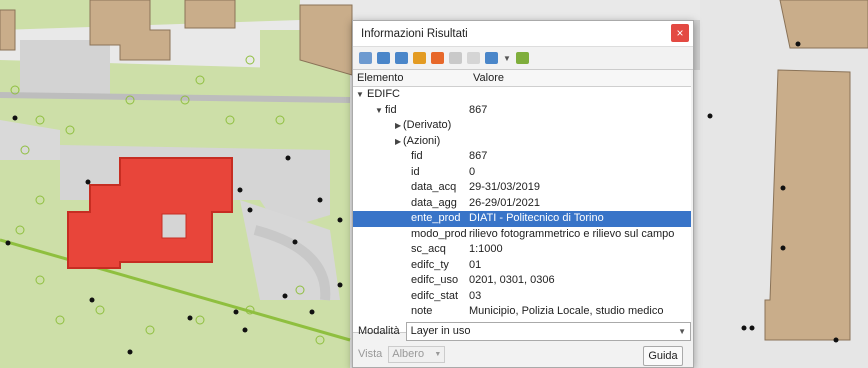 The image size is (868, 368). Describe the element at coordinates (401, 58) in the screenshot. I see `collapse-tree-icon` at that location.